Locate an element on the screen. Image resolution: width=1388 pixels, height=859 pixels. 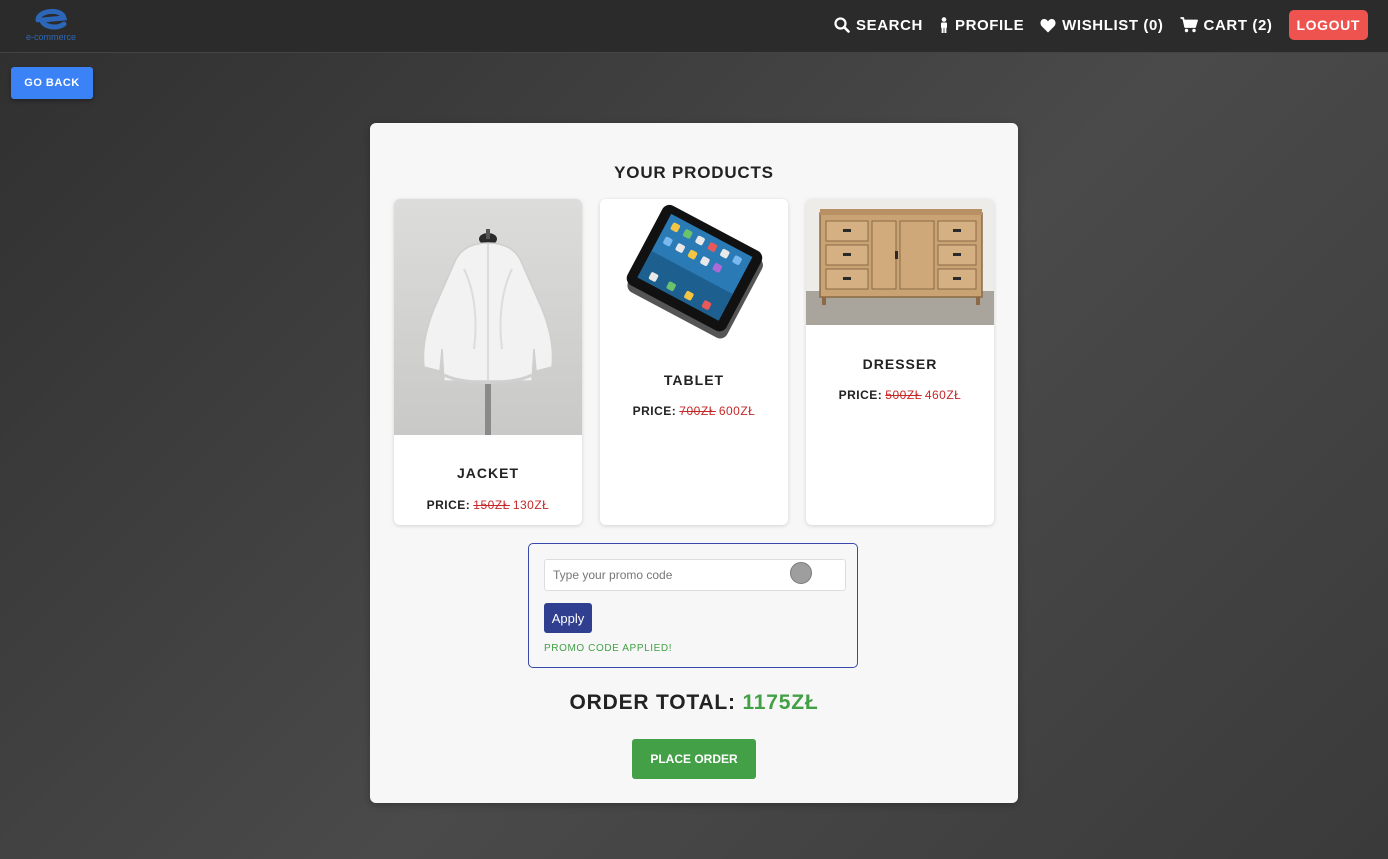
nav-wishlist-label: WISHLIST (0) is located at coordinates (1113, 25).